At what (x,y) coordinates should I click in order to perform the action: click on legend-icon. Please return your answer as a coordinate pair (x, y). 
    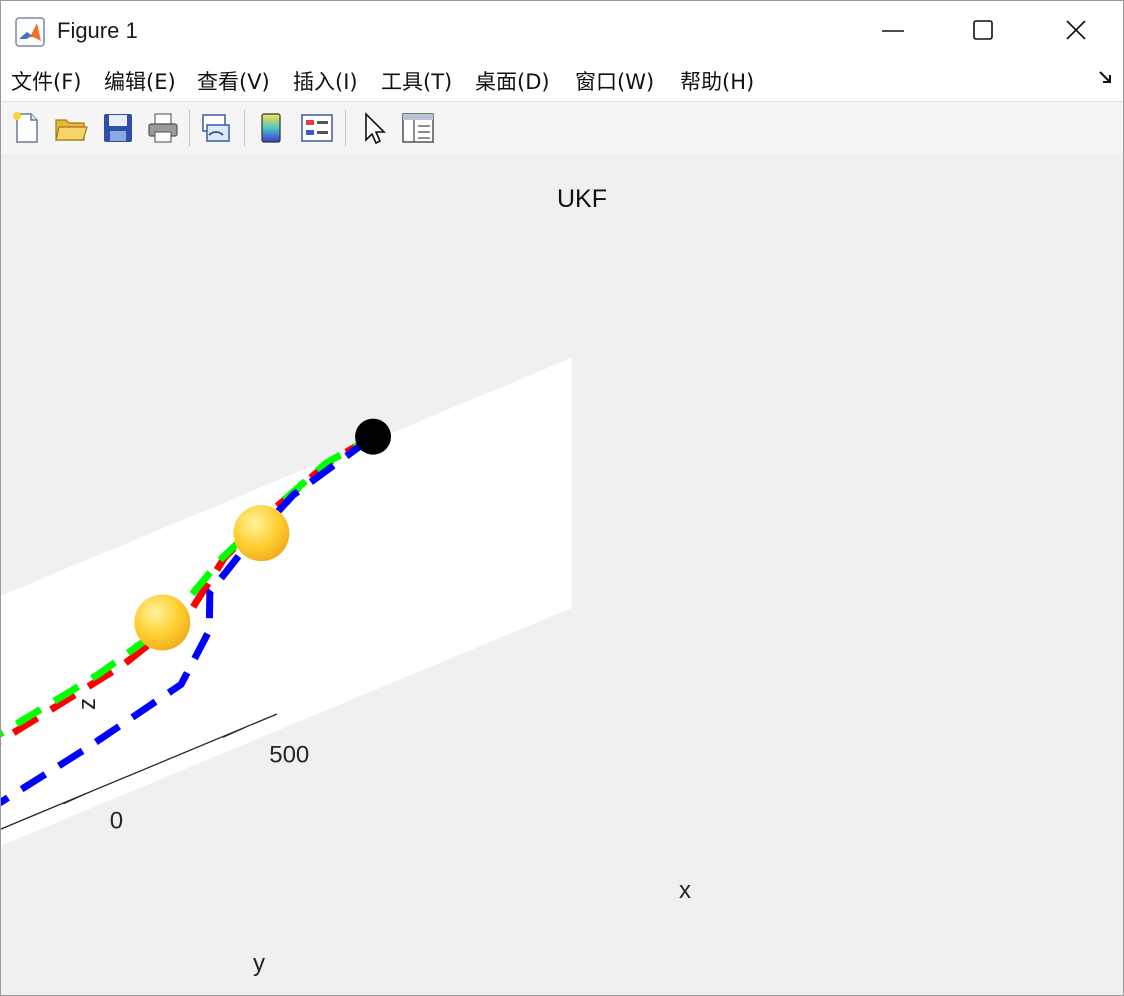
    Looking at the image, I should click on (317, 128).